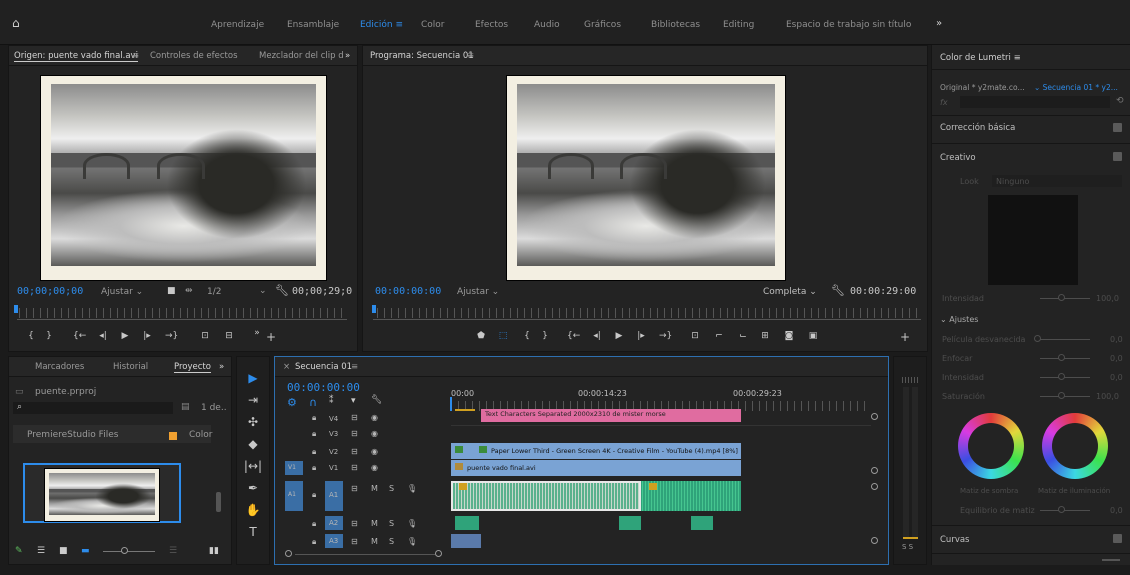  I want to click on tint-balance-slider, so click(1065, 510).